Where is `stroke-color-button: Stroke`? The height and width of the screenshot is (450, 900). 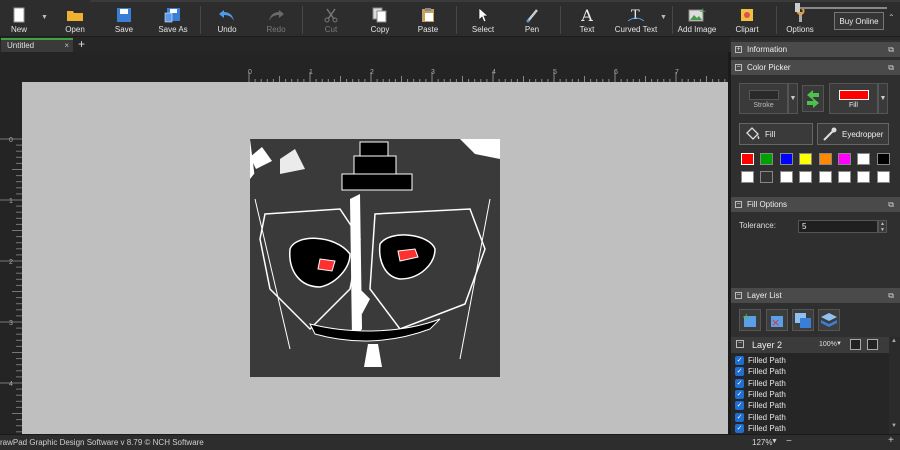
stroke-color-button: Stroke is located at coordinates (763, 98).